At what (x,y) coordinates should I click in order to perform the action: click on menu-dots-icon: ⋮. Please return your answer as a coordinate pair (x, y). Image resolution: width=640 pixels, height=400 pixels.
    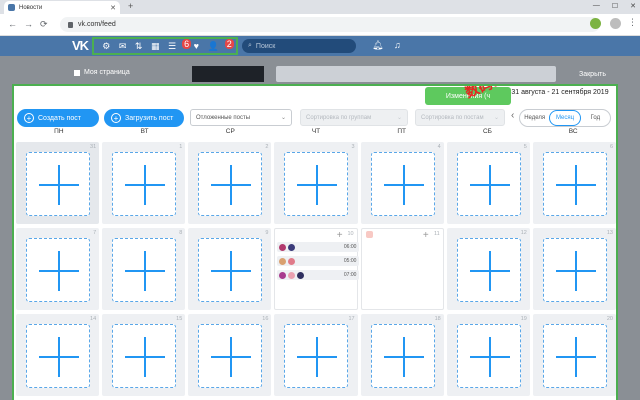
    Looking at the image, I should click on (632, 22).